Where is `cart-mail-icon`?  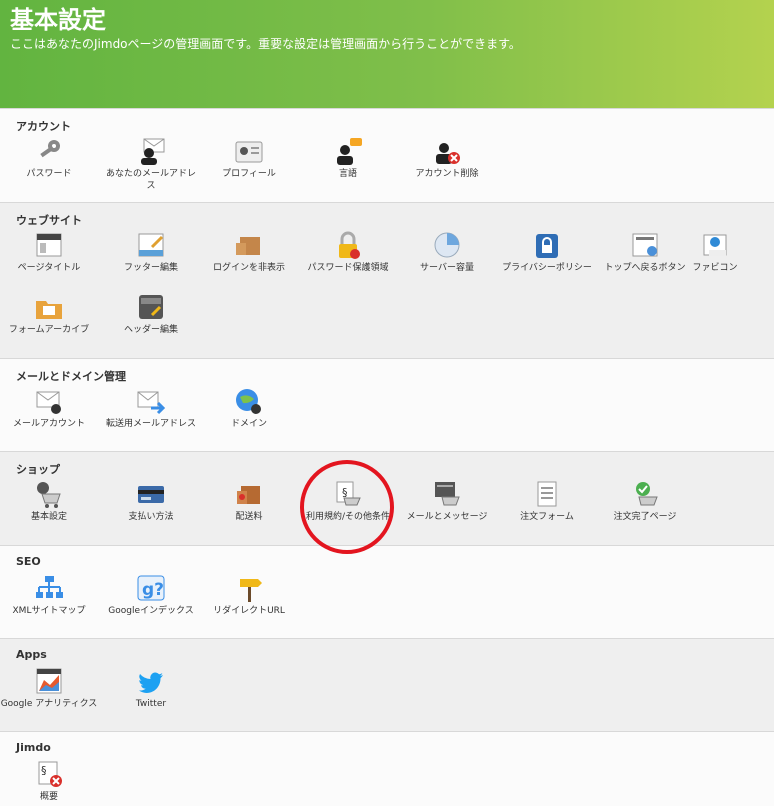
cart-mail-icon is located at coordinates (447, 494).